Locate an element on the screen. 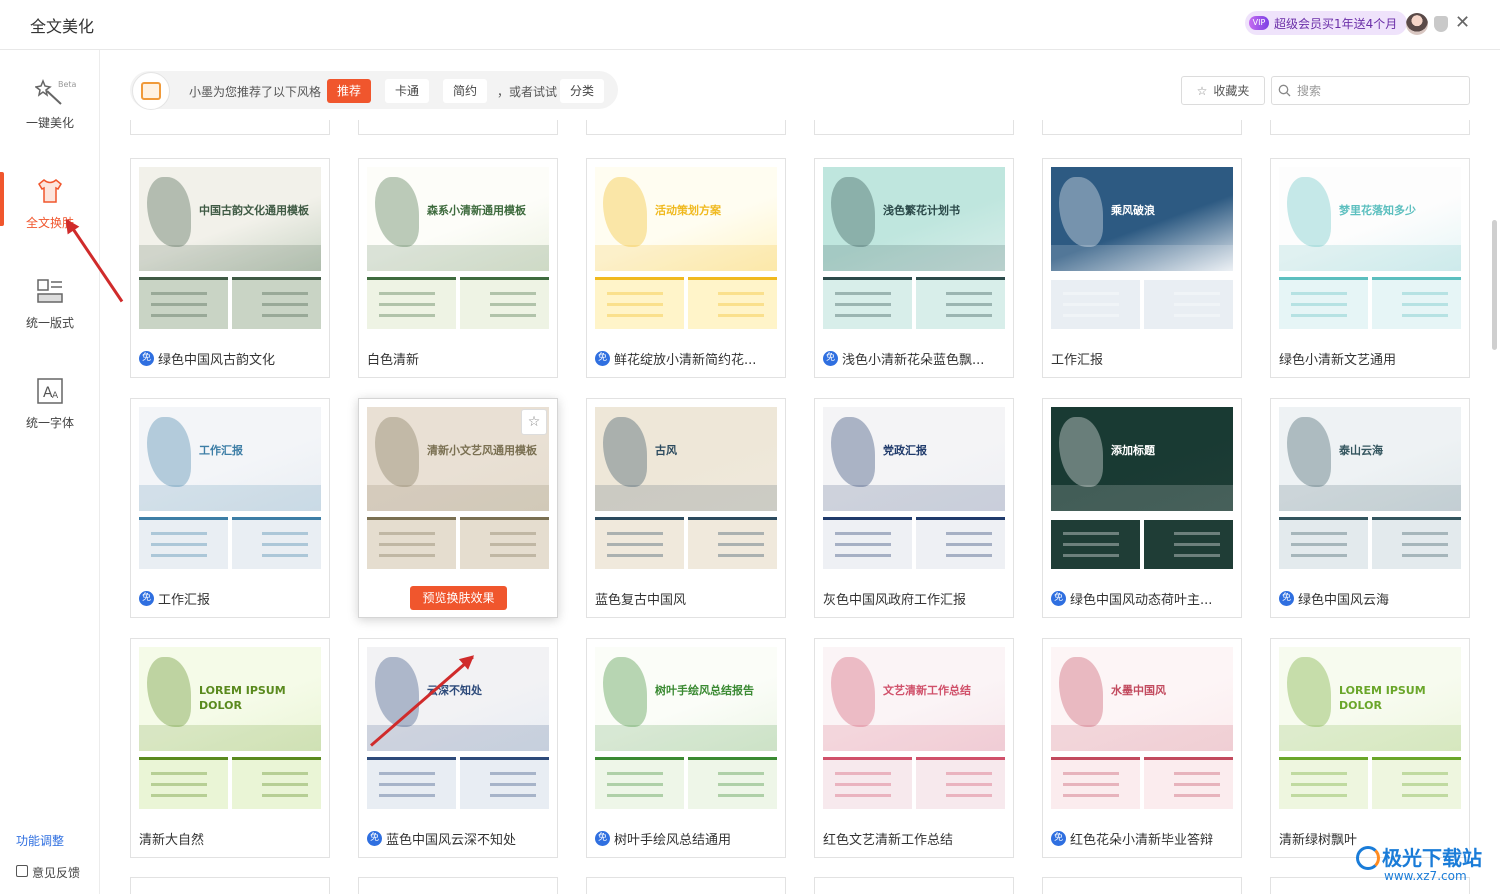  template-card: LOREM IPSUM DOLOR 清新绿树飘叶 is located at coordinates (1370, 748).